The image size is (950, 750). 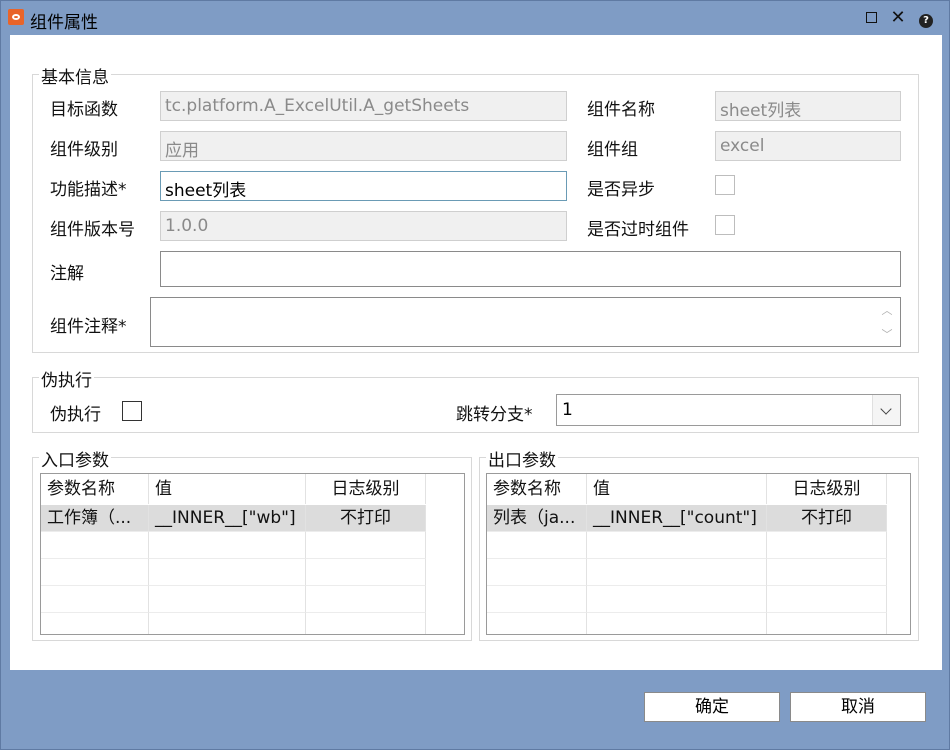 What do you see at coordinates (16, 17) in the screenshot?
I see `app-logo-icon` at bounding box center [16, 17].